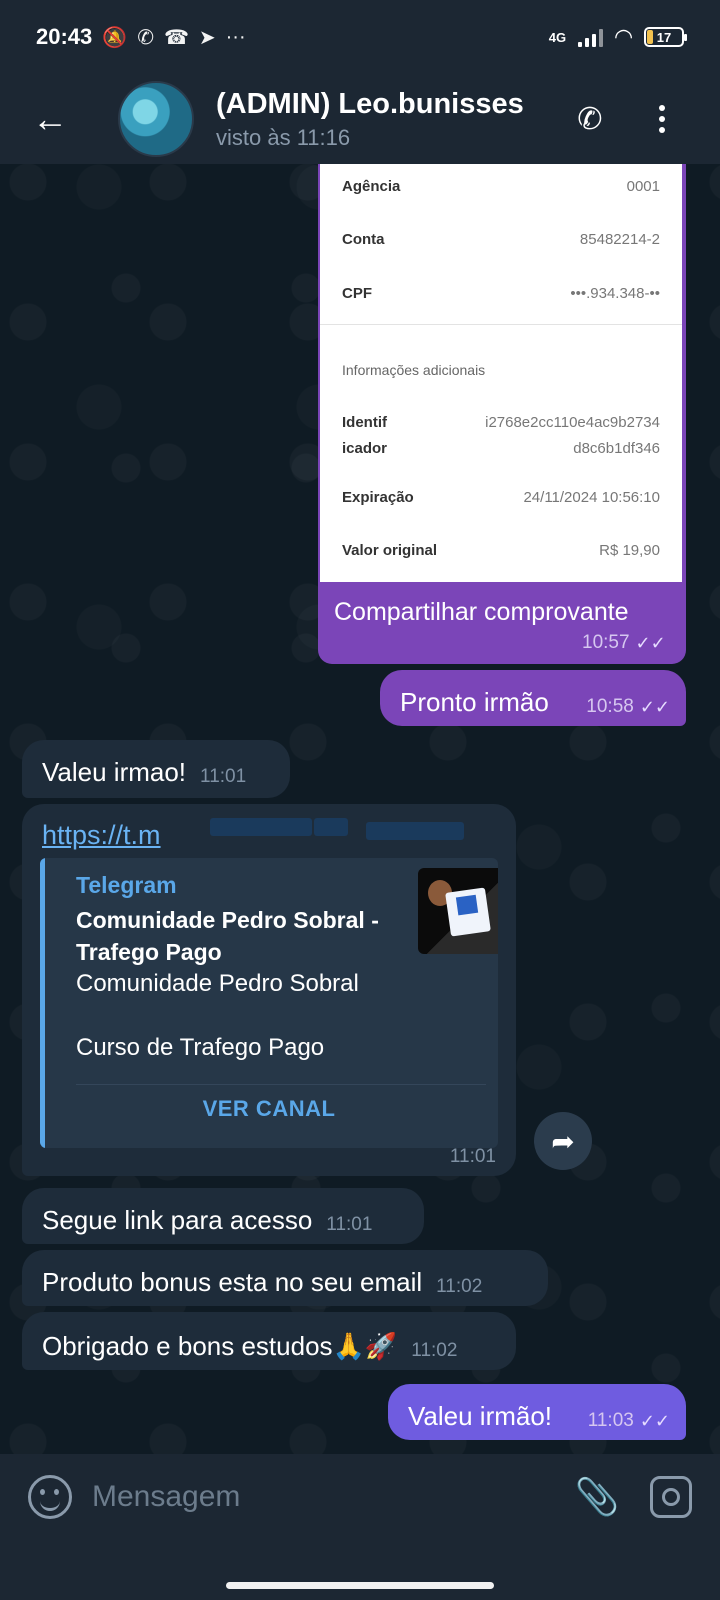  I want to click on chat-header: ← (ADMIN) Leo.bunisses visto às 11:16 ✆, so click(360, 119).